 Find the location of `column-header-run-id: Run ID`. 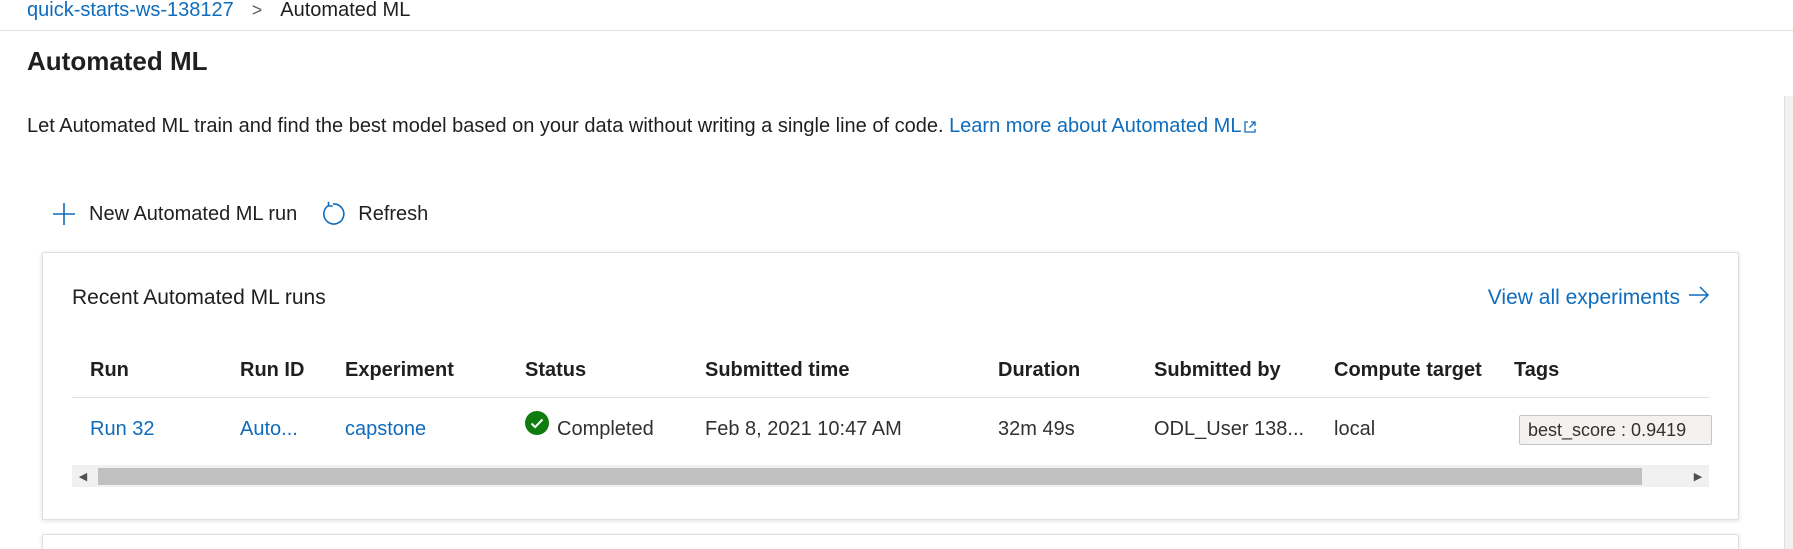

column-header-run-id: Run ID is located at coordinates (272, 370).